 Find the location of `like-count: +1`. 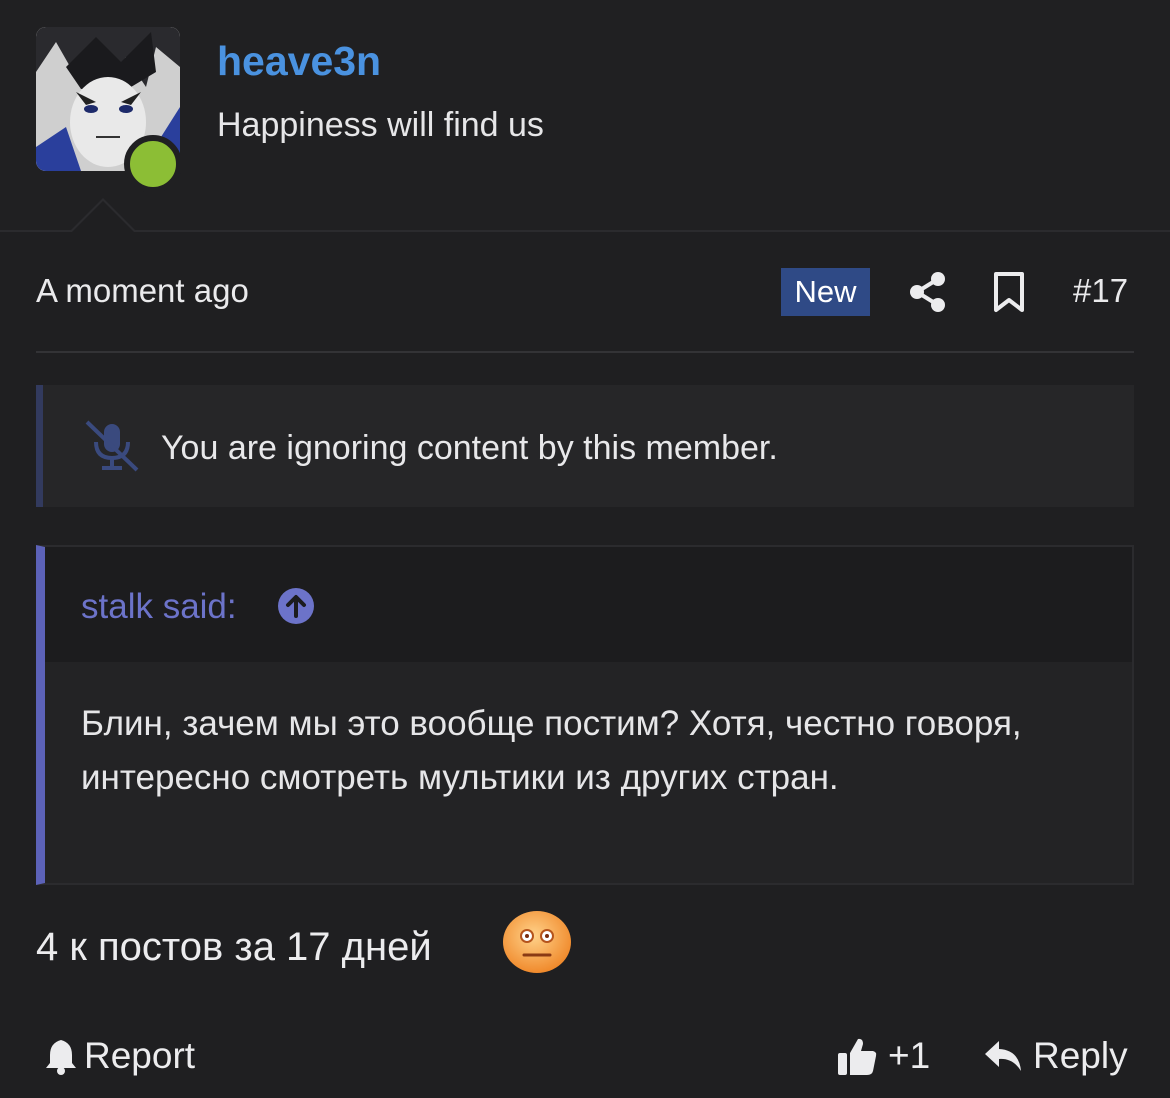

like-count: +1 is located at coordinates (909, 1055).